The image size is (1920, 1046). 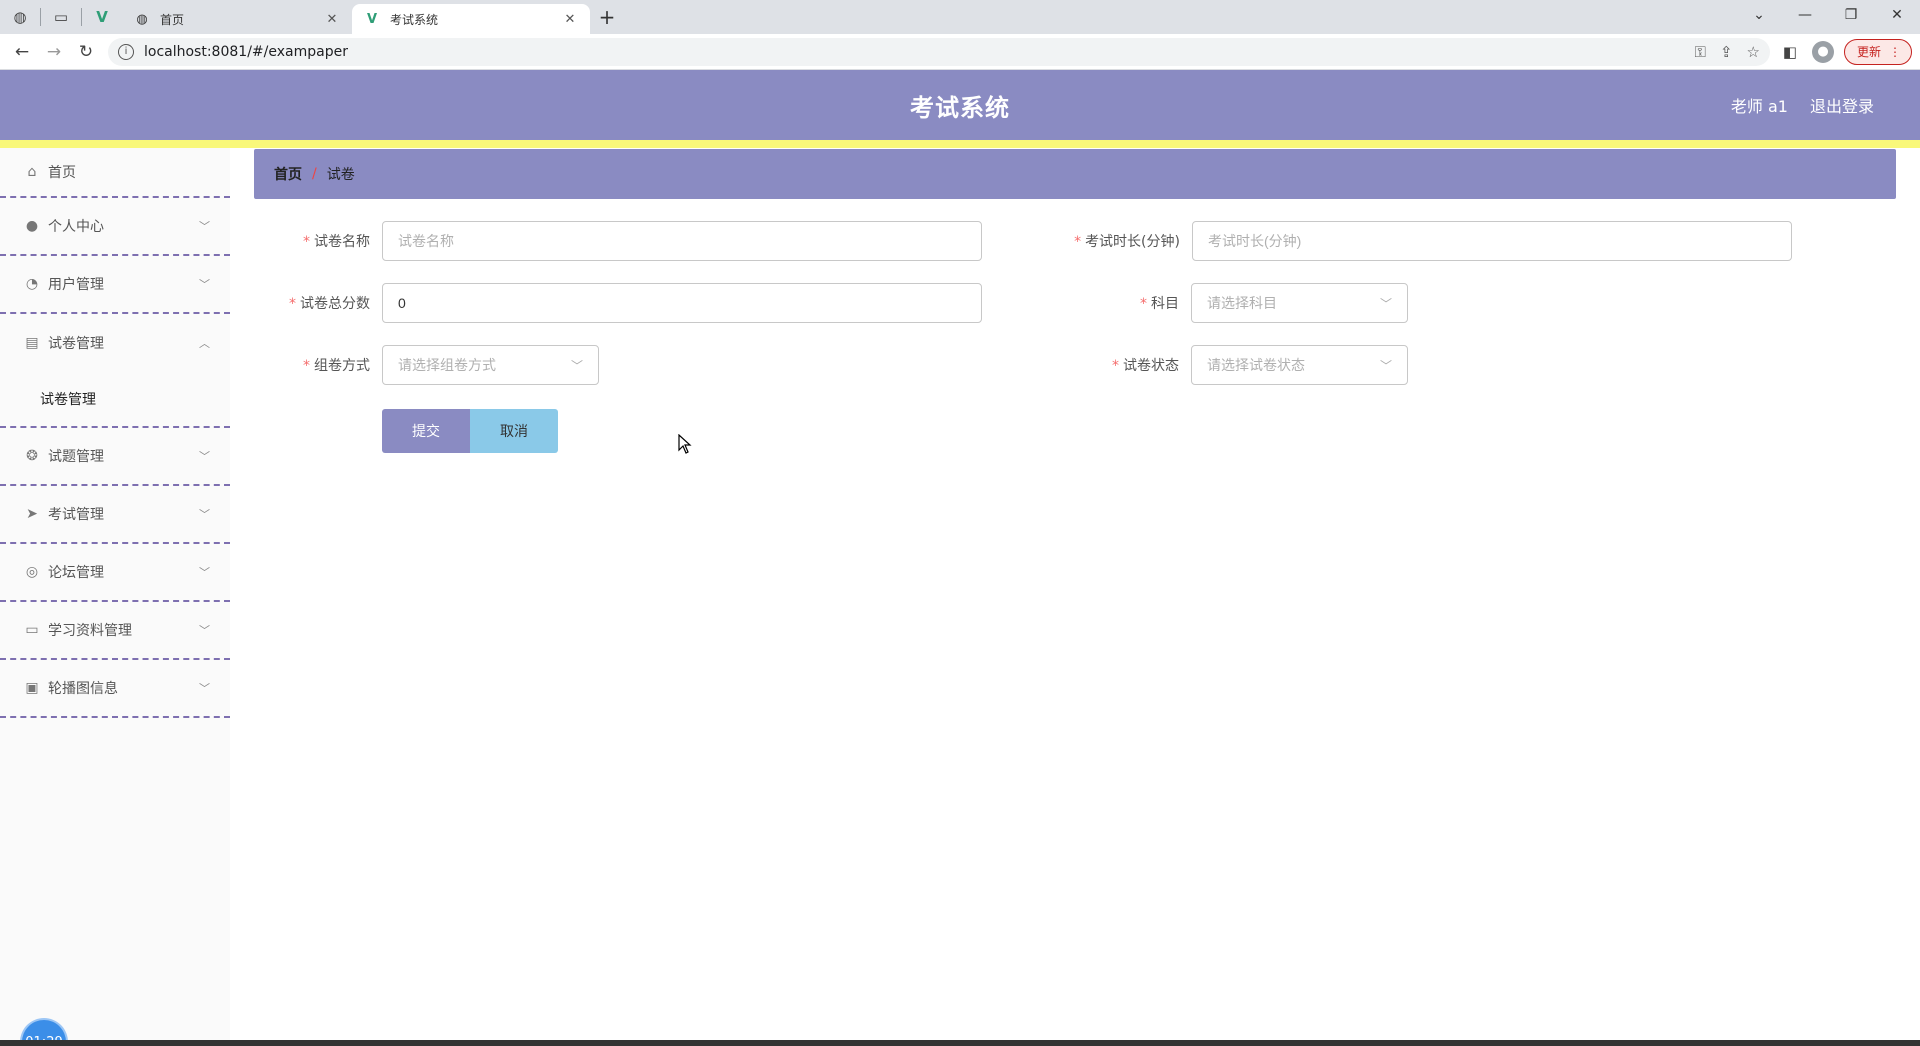 What do you see at coordinates (76, 515) in the screenshot?
I see `sidebar-item-label: 考试管理` at bounding box center [76, 515].